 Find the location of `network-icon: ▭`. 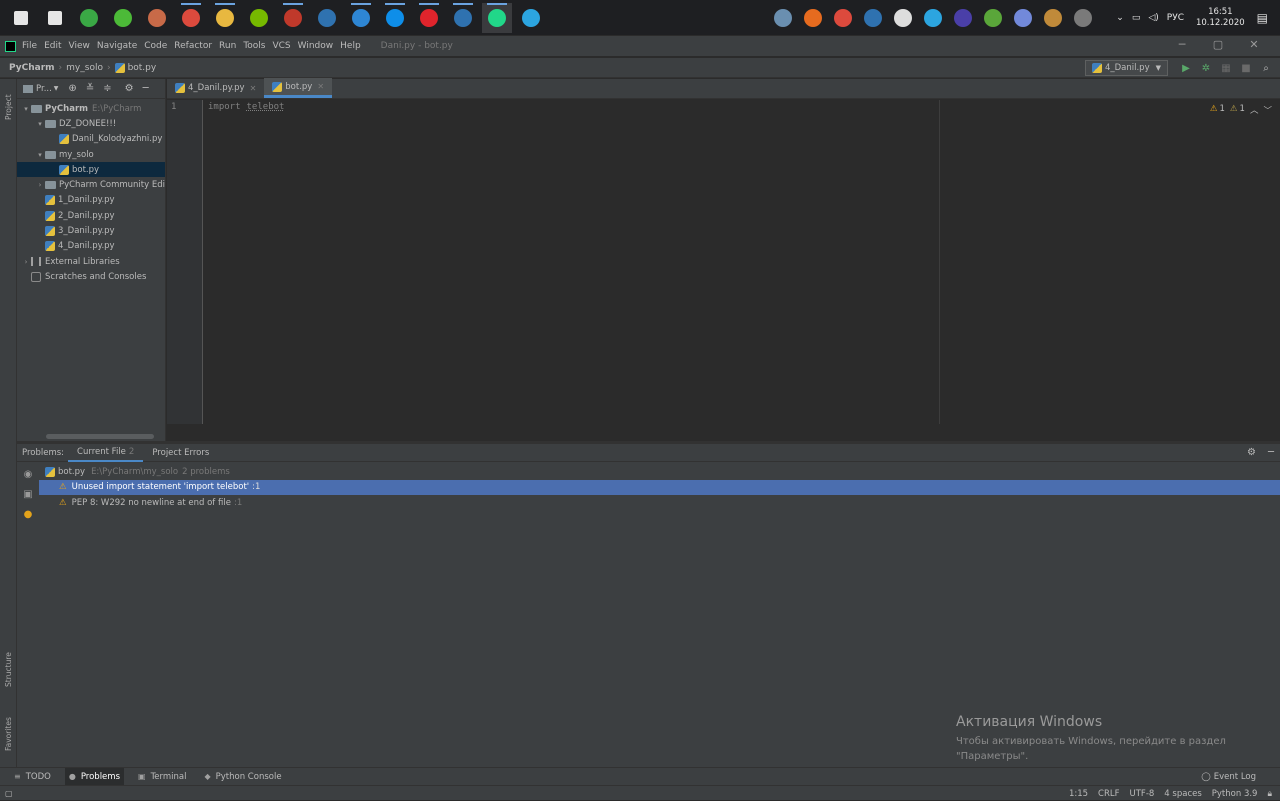

network-icon: ▭ is located at coordinates (1136, 18).